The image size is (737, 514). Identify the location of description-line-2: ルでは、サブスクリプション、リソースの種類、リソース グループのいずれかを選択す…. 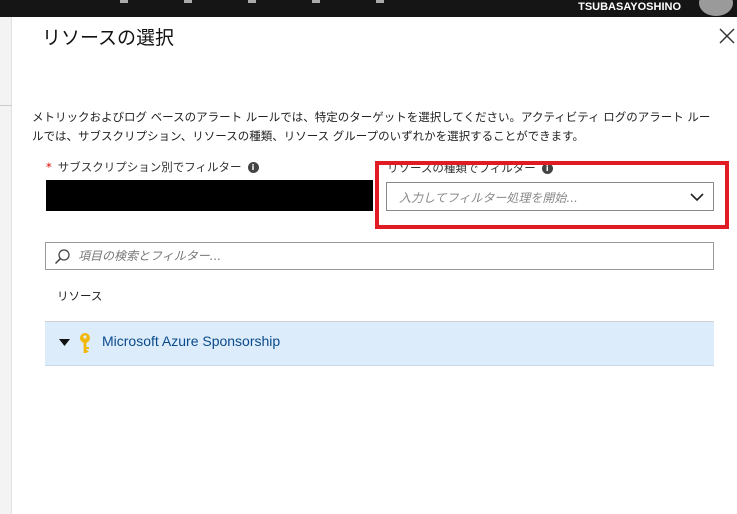
(308, 136).